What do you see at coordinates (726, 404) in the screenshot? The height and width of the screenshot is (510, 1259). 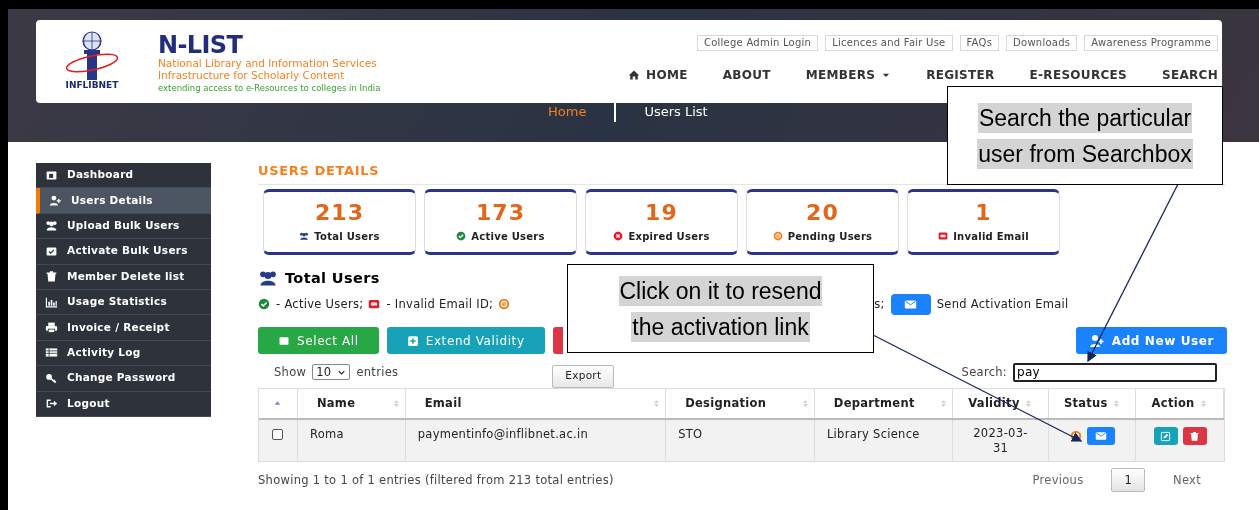 I see `column-header: Designation` at bounding box center [726, 404].